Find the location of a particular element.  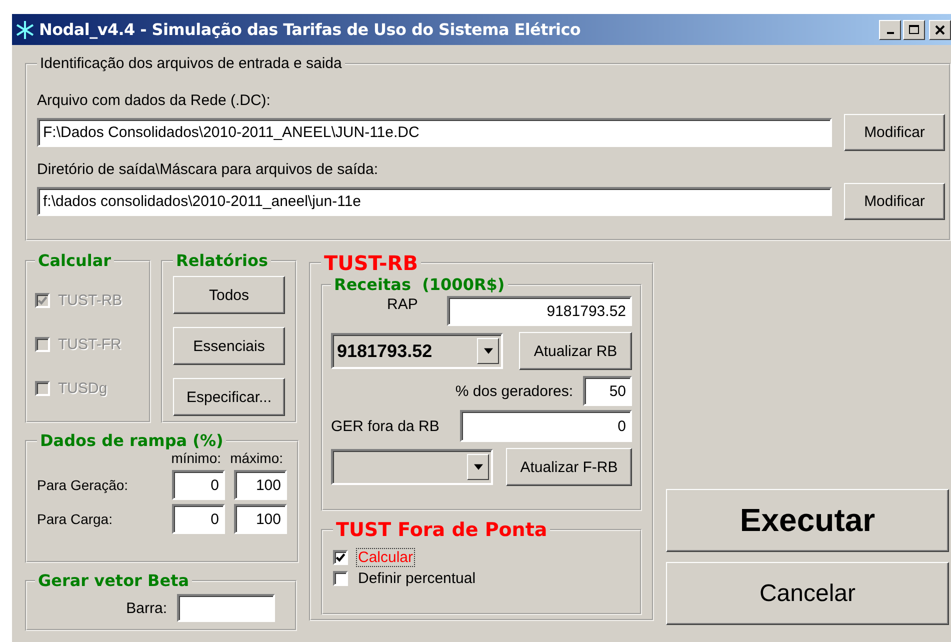

column-header: mínimo: is located at coordinates (196, 458).